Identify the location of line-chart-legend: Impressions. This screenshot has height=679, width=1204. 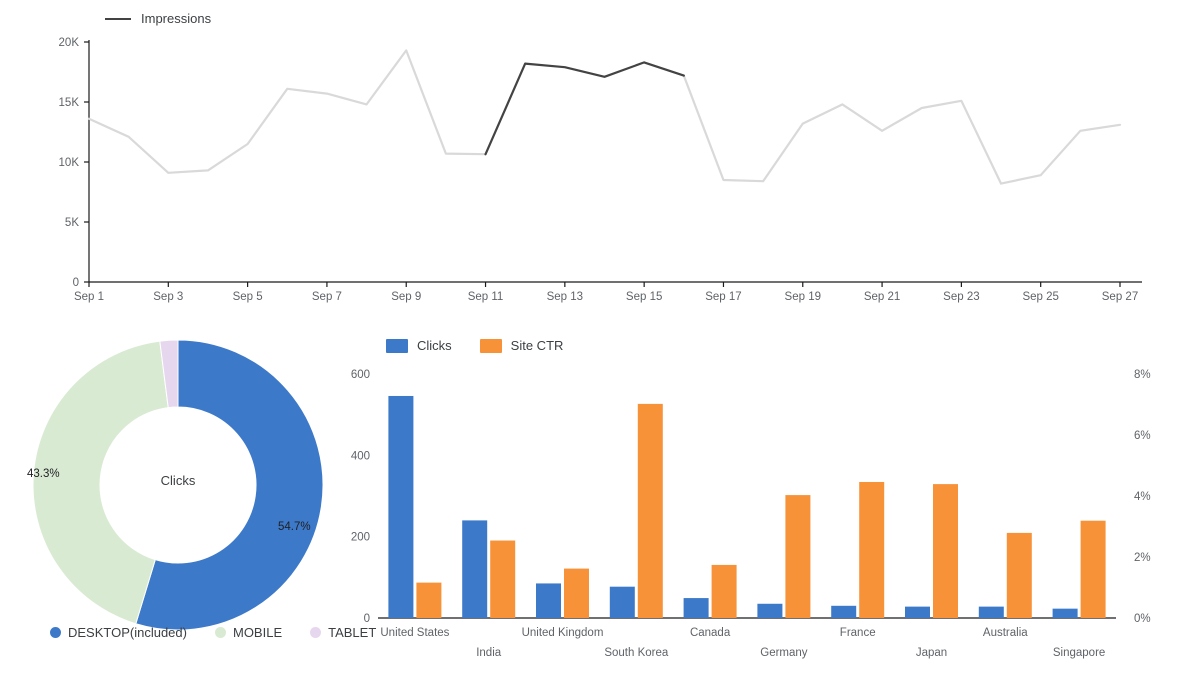
(172, 18).